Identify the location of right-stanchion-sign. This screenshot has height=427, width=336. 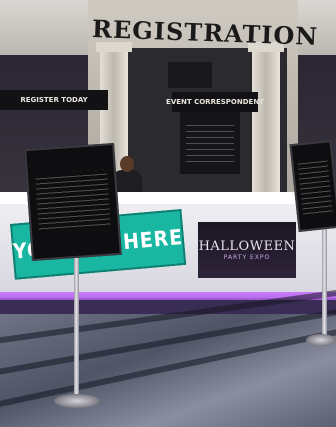
(312, 186).